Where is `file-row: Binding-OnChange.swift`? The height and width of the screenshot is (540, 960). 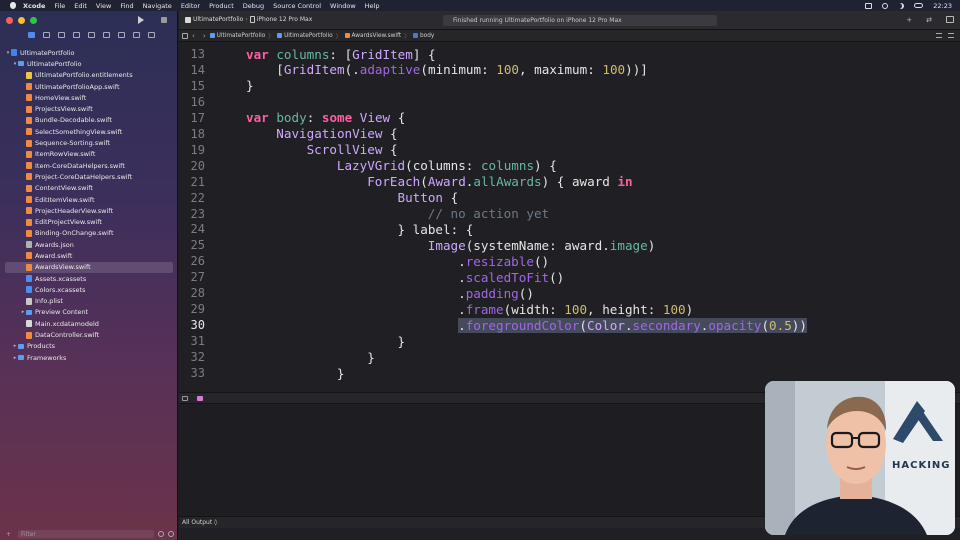 file-row: Binding-OnChange.swift is located at coordinates (89, 233).